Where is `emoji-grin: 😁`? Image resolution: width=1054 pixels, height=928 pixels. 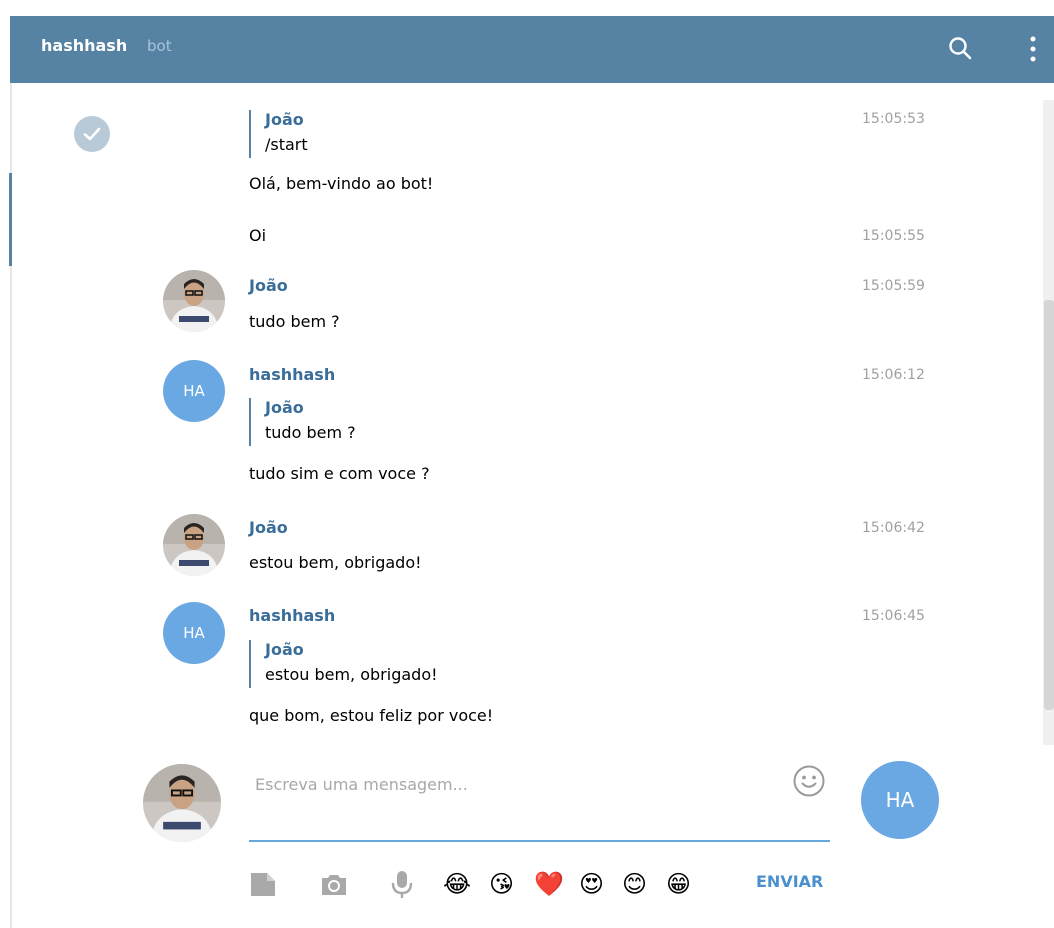
emoji-grin: 😁 is located at coordinates (678, 884).